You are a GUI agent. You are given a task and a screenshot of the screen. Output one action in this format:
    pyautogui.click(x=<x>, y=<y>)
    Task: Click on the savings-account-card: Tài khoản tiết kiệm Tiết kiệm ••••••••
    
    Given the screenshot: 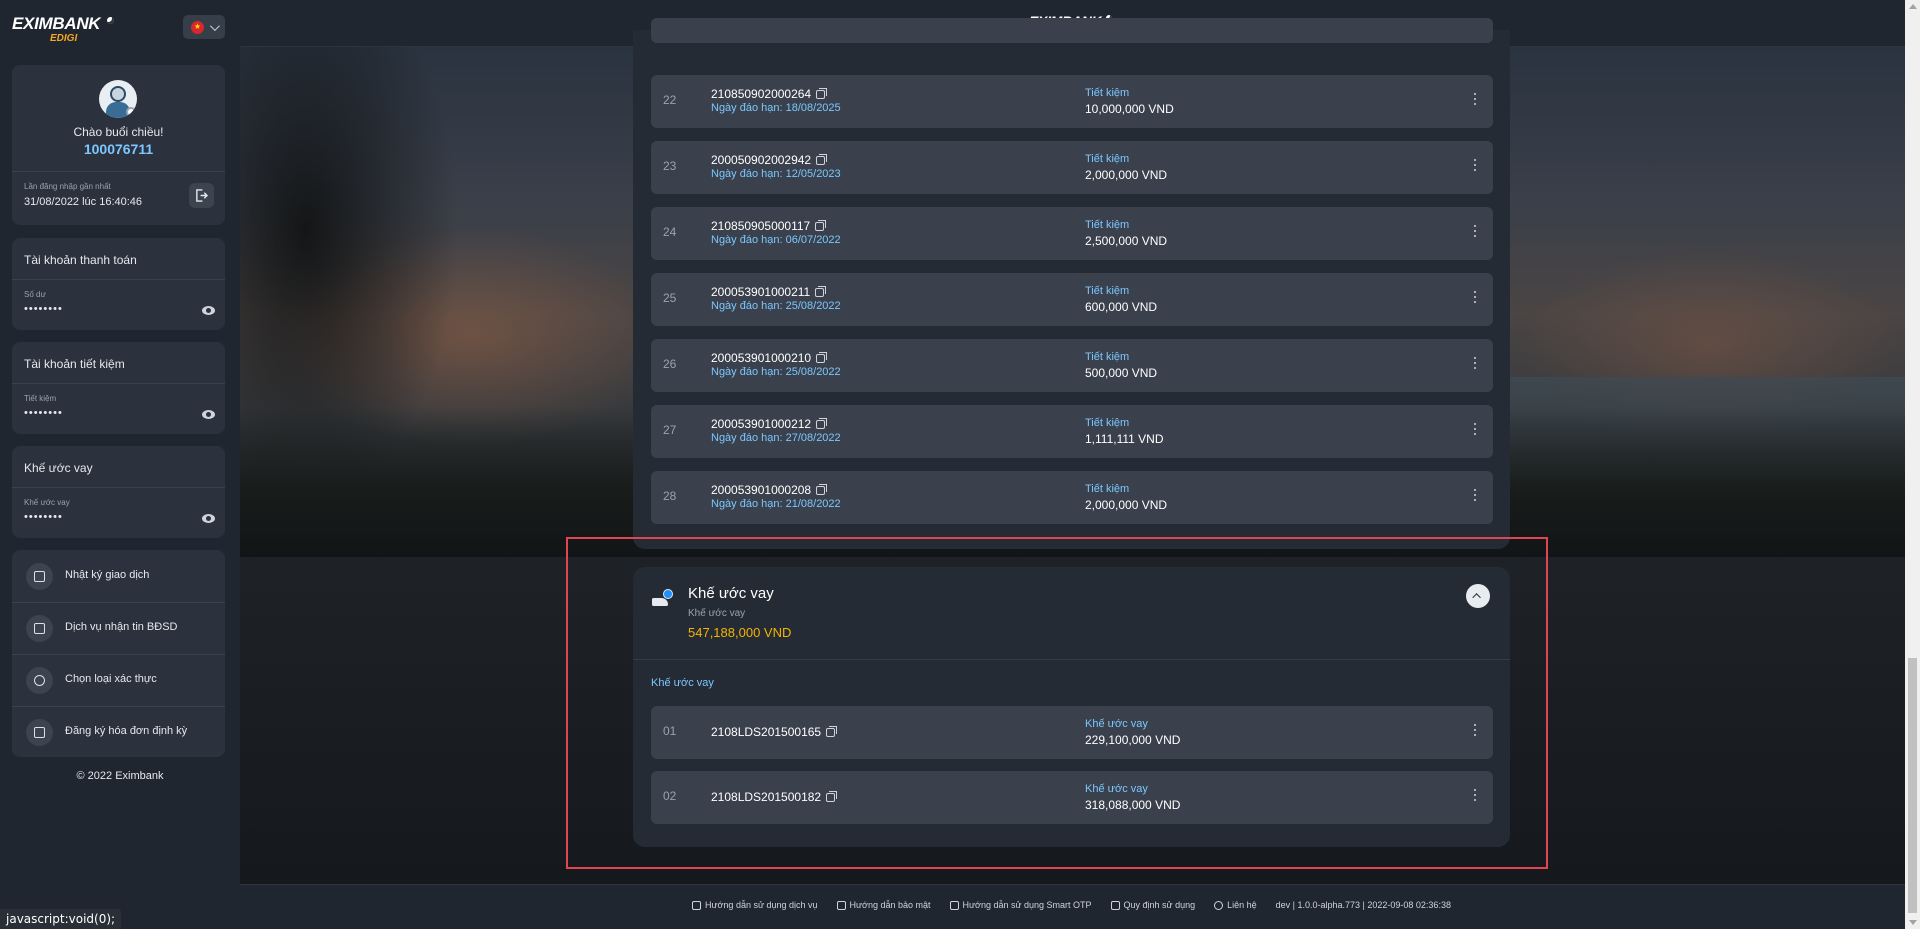 What is the action you would take?
    pyautogui.click(x=118, y=388)
    